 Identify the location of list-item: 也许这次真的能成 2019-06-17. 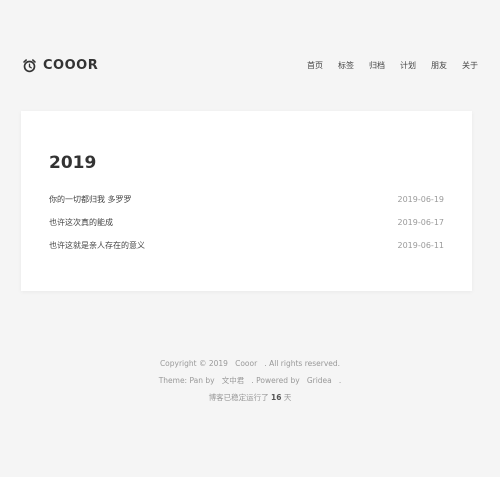
(246, 222).